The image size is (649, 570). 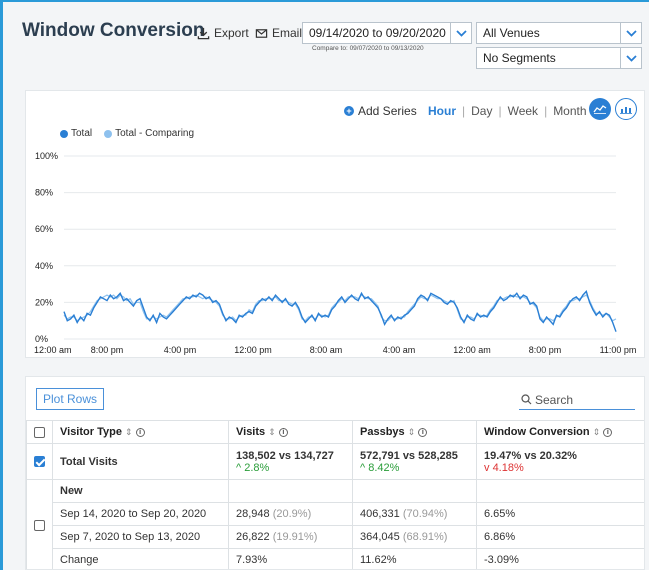 I want to click on y-tick-label: 80%, so click(x=44, y=193).